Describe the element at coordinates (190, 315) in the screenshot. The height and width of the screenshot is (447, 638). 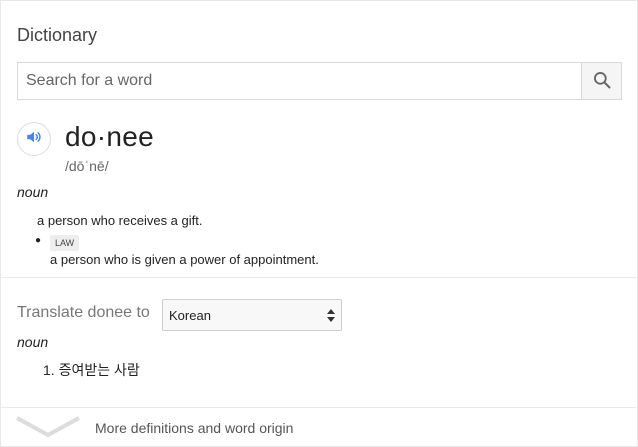
I see `language-select-value: Korean` at that location.